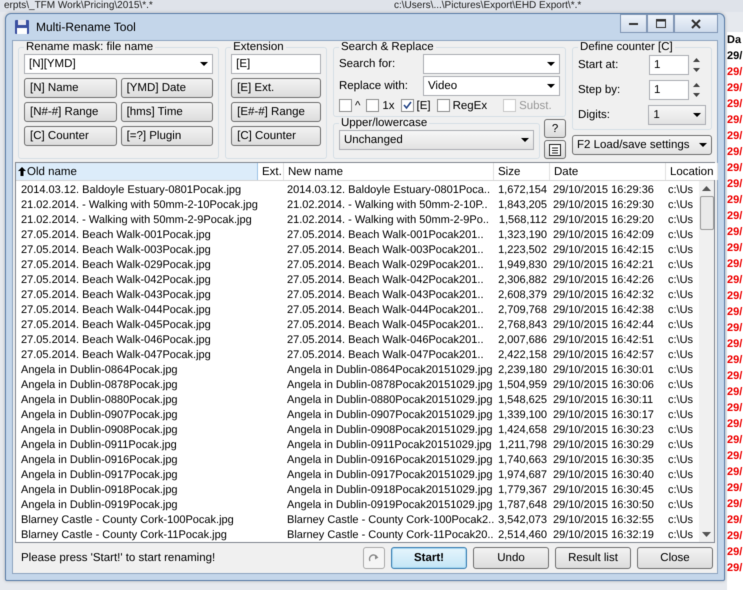 This screenshot has width=743, height=590. Describe the element at coordinates (385, 235) in the screenshot. I see `table-cell-text: 27.05.2014. Beach Walk-001Pocak201..` at that location.